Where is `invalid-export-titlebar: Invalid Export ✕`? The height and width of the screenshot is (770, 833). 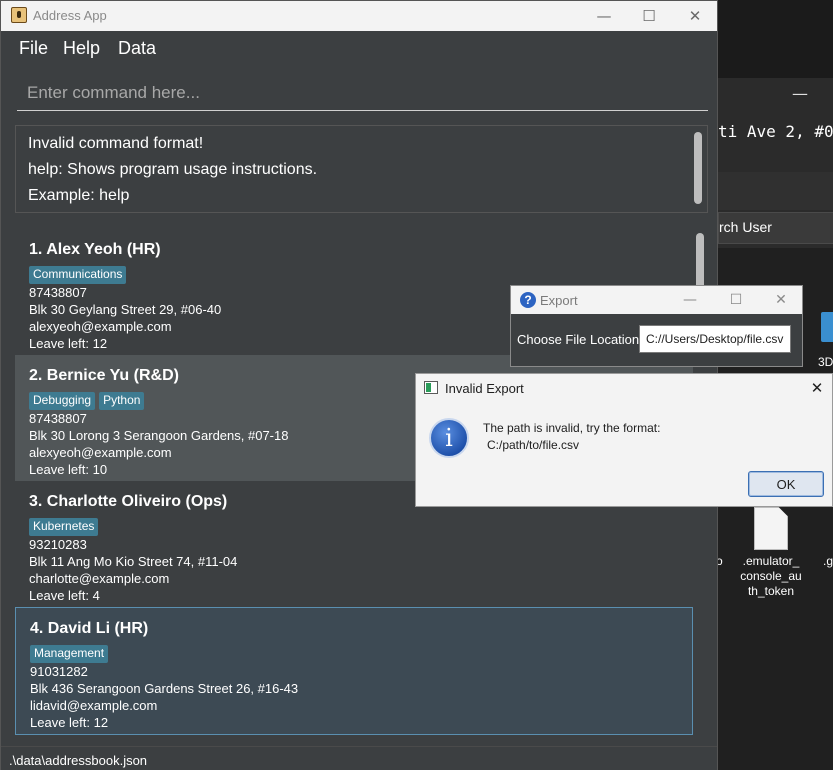 invalid-export-titlebar: Invalid Export ✕ is located at coordinates (624, 388).